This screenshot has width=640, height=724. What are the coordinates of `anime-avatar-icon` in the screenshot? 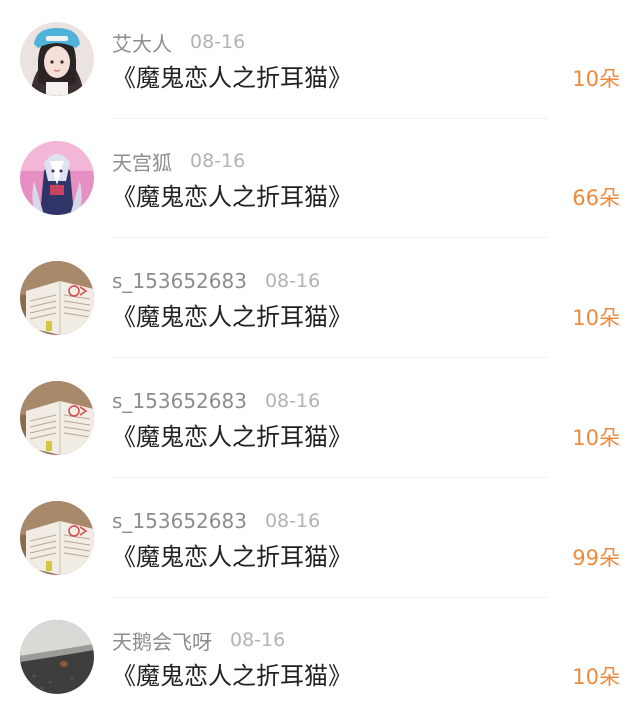 It's located at (57, 178).